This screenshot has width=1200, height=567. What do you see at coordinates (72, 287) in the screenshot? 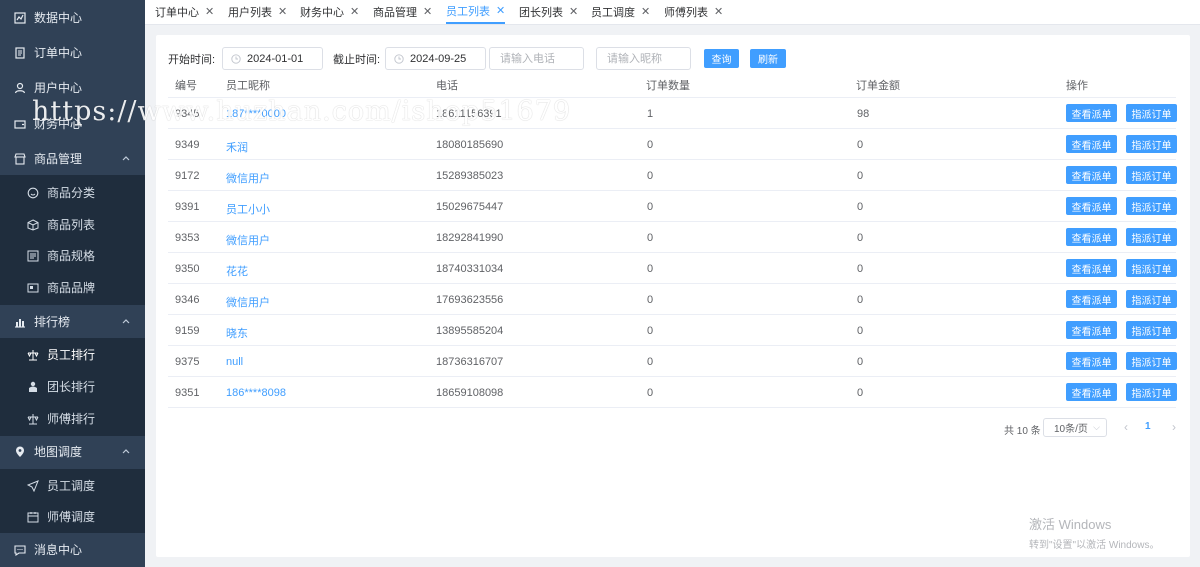
I see `sidebar-item-goods-brand: 商品品牌` at bounding box center [72, 287].